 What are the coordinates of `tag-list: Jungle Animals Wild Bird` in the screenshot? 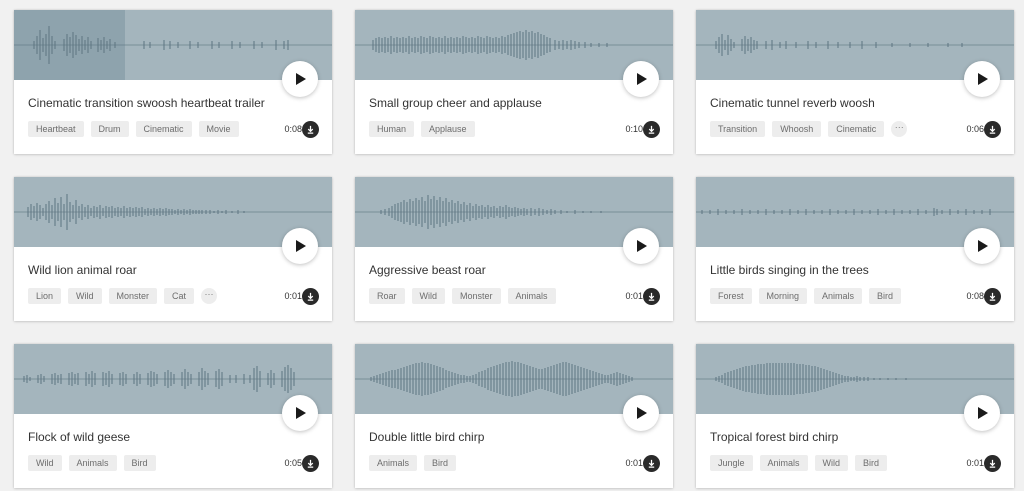 It's located at (799, 463).